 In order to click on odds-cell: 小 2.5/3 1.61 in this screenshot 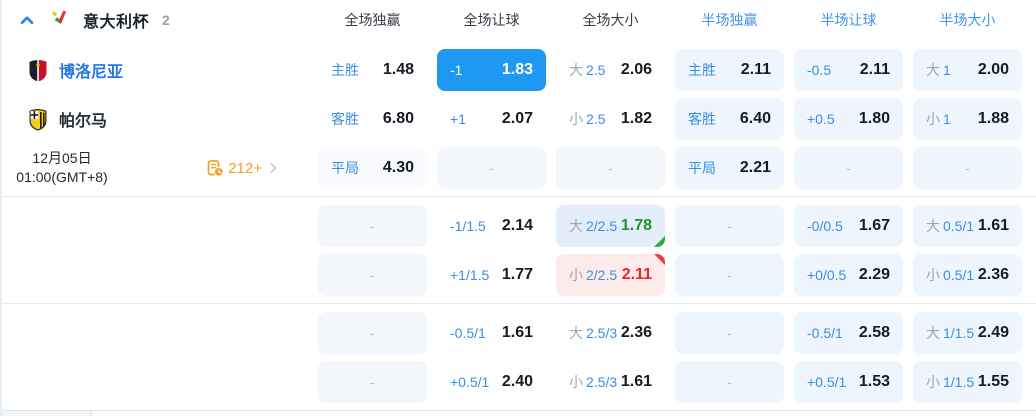, I will do `click(610, 382)`.